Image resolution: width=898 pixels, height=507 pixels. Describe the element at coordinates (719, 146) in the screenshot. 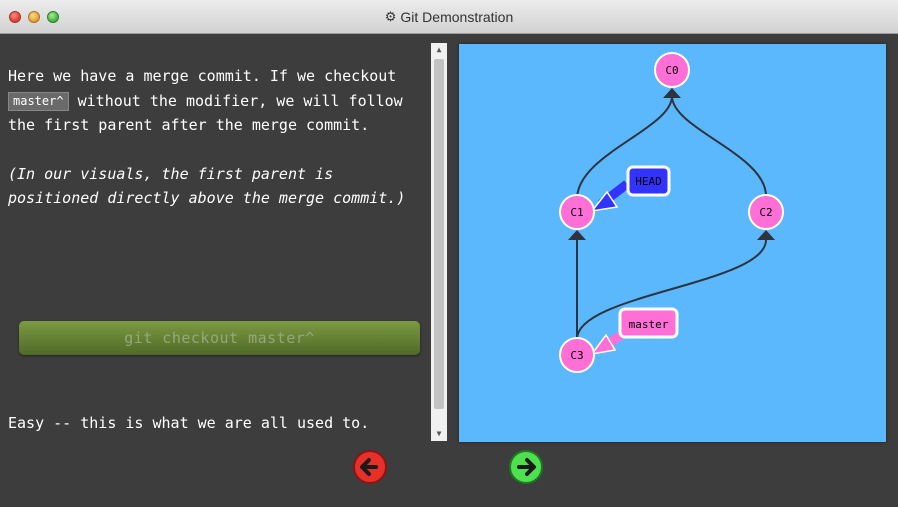

I see `edge-c2-c0` at that location.